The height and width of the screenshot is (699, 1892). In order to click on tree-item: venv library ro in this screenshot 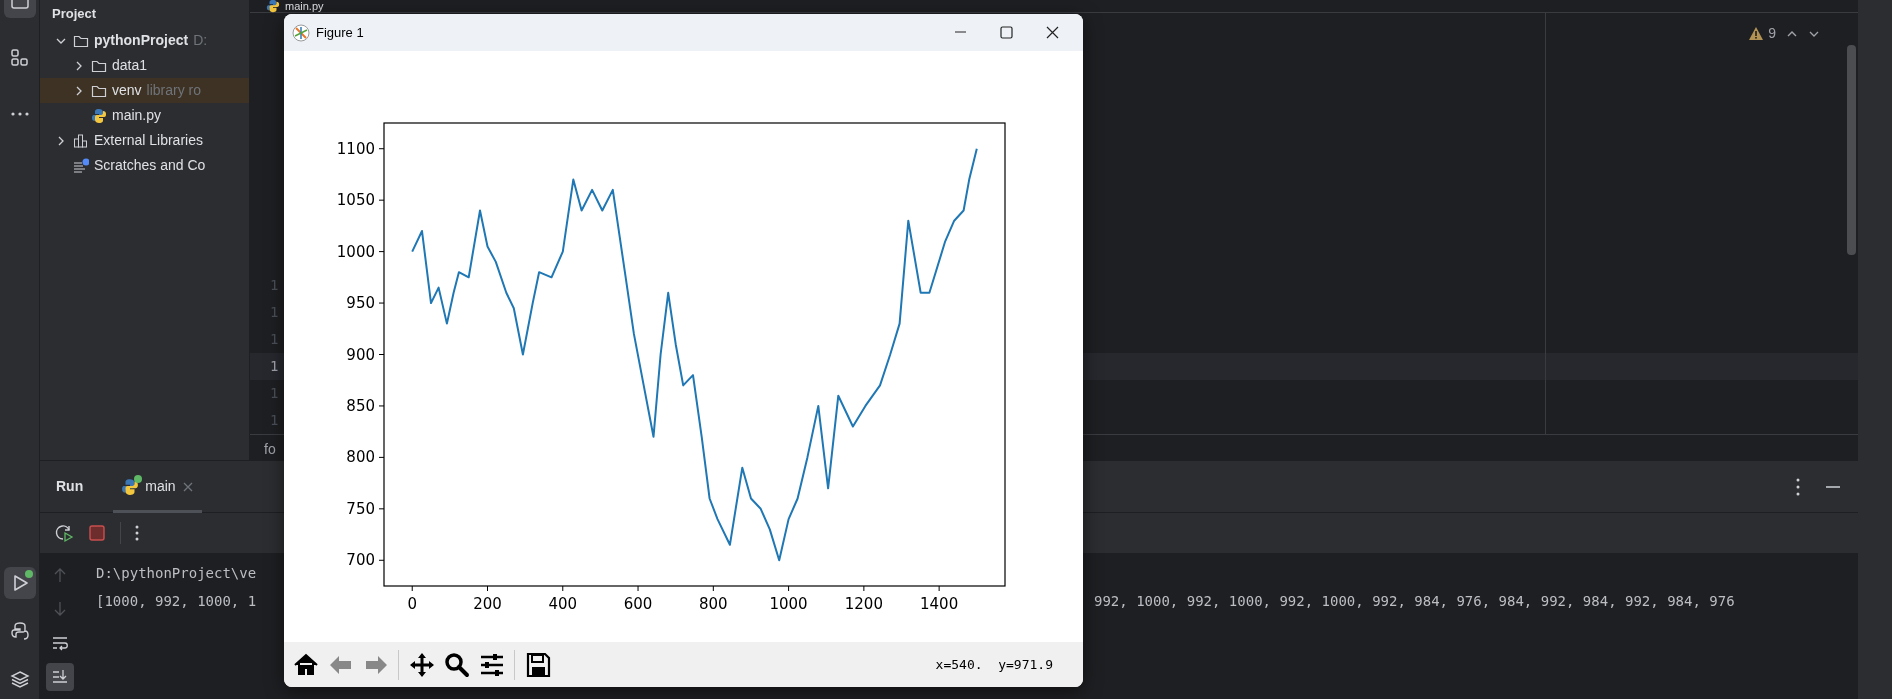, I will do `click(144, 90)`.